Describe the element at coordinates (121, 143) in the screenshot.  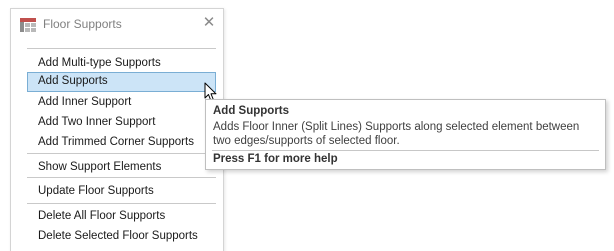
I see `menu-item-add-trimmed-corner-supports: Add Trimmed Corner Supports` at that location.